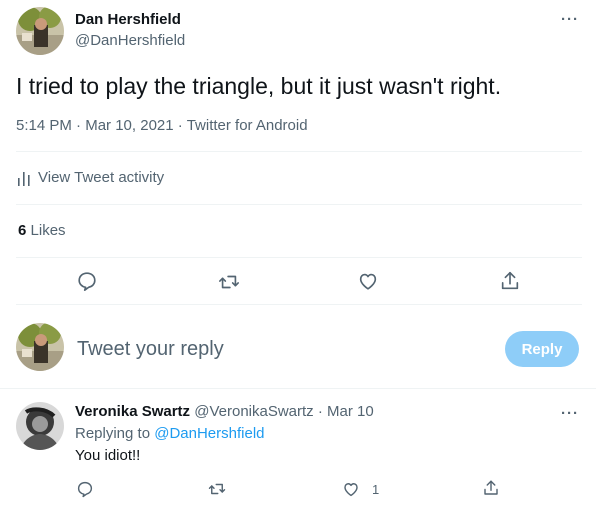 This screenshot has width=596, height=515. What do you see at coordinates (510, 281) in the screenshot?
I see `share-icon` at bounding box center [510, 281].